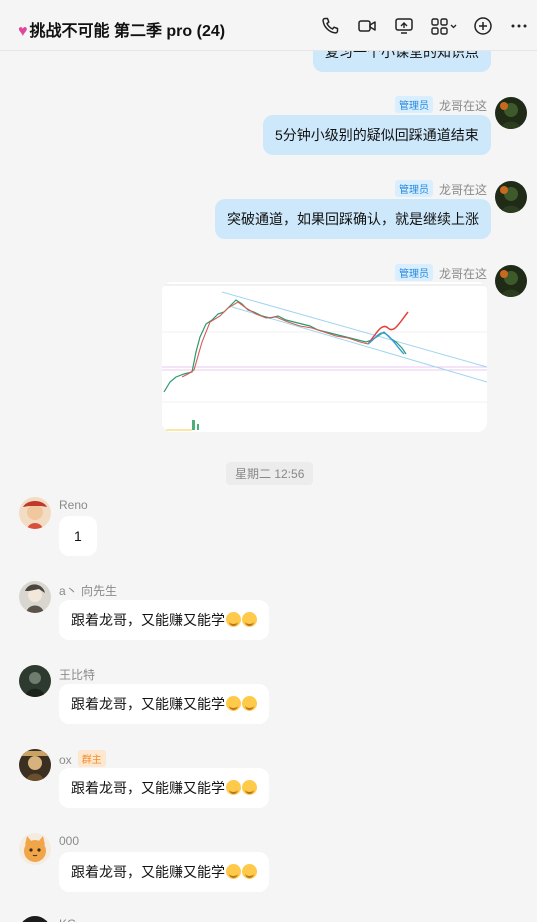 The height and width of the screenshot is (922, 537). I want to click on sender-name: 王比特, so click(77, 675).